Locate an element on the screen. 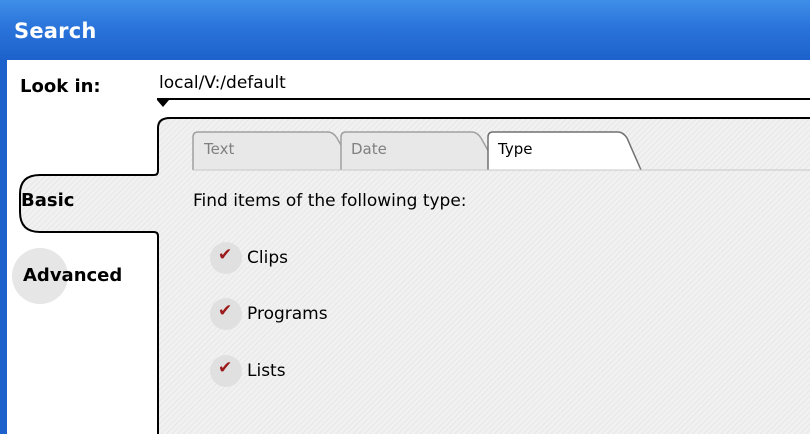 Image resolution: width=810 pixels, height=434 pixels. side-tab-advanced: Advanced is located at coordinates (72, 275).